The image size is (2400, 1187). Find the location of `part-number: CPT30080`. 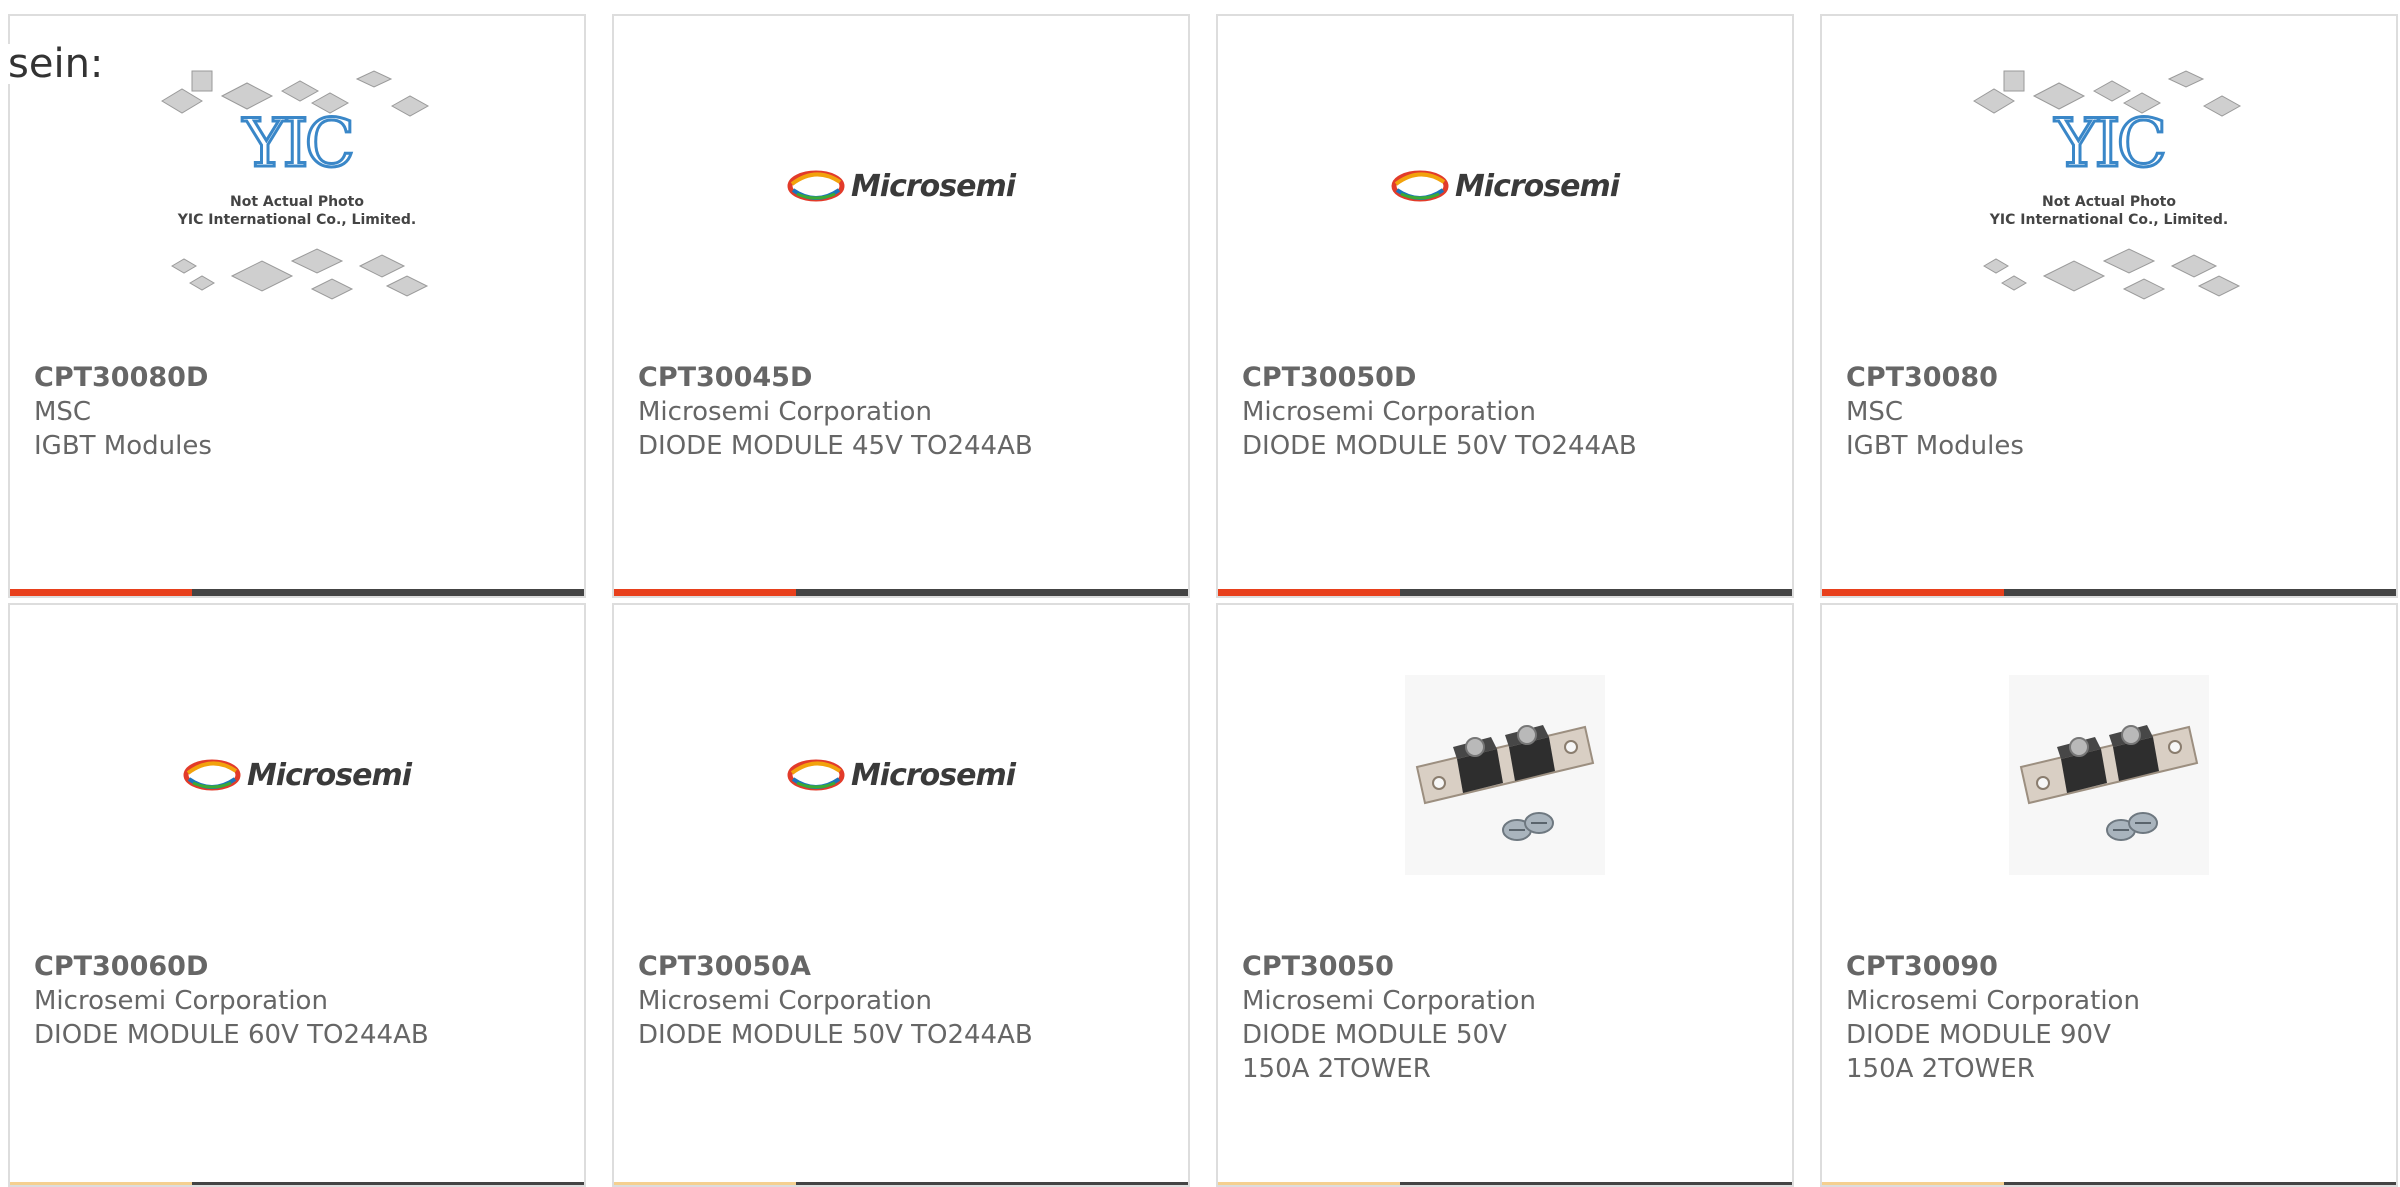

part-number: CPT30080 is located at coordinates (2113, 378).